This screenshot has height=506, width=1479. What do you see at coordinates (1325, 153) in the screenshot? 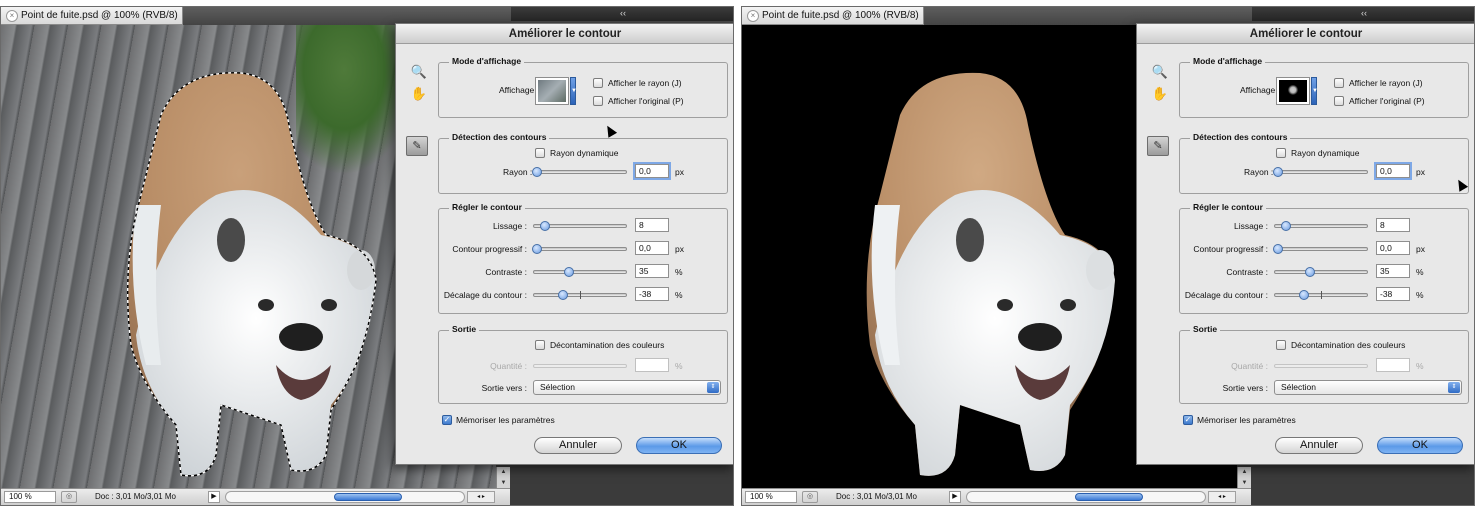
I see `smart-radius-label: Rayon dynamique` at bounding box center [1325, 153].